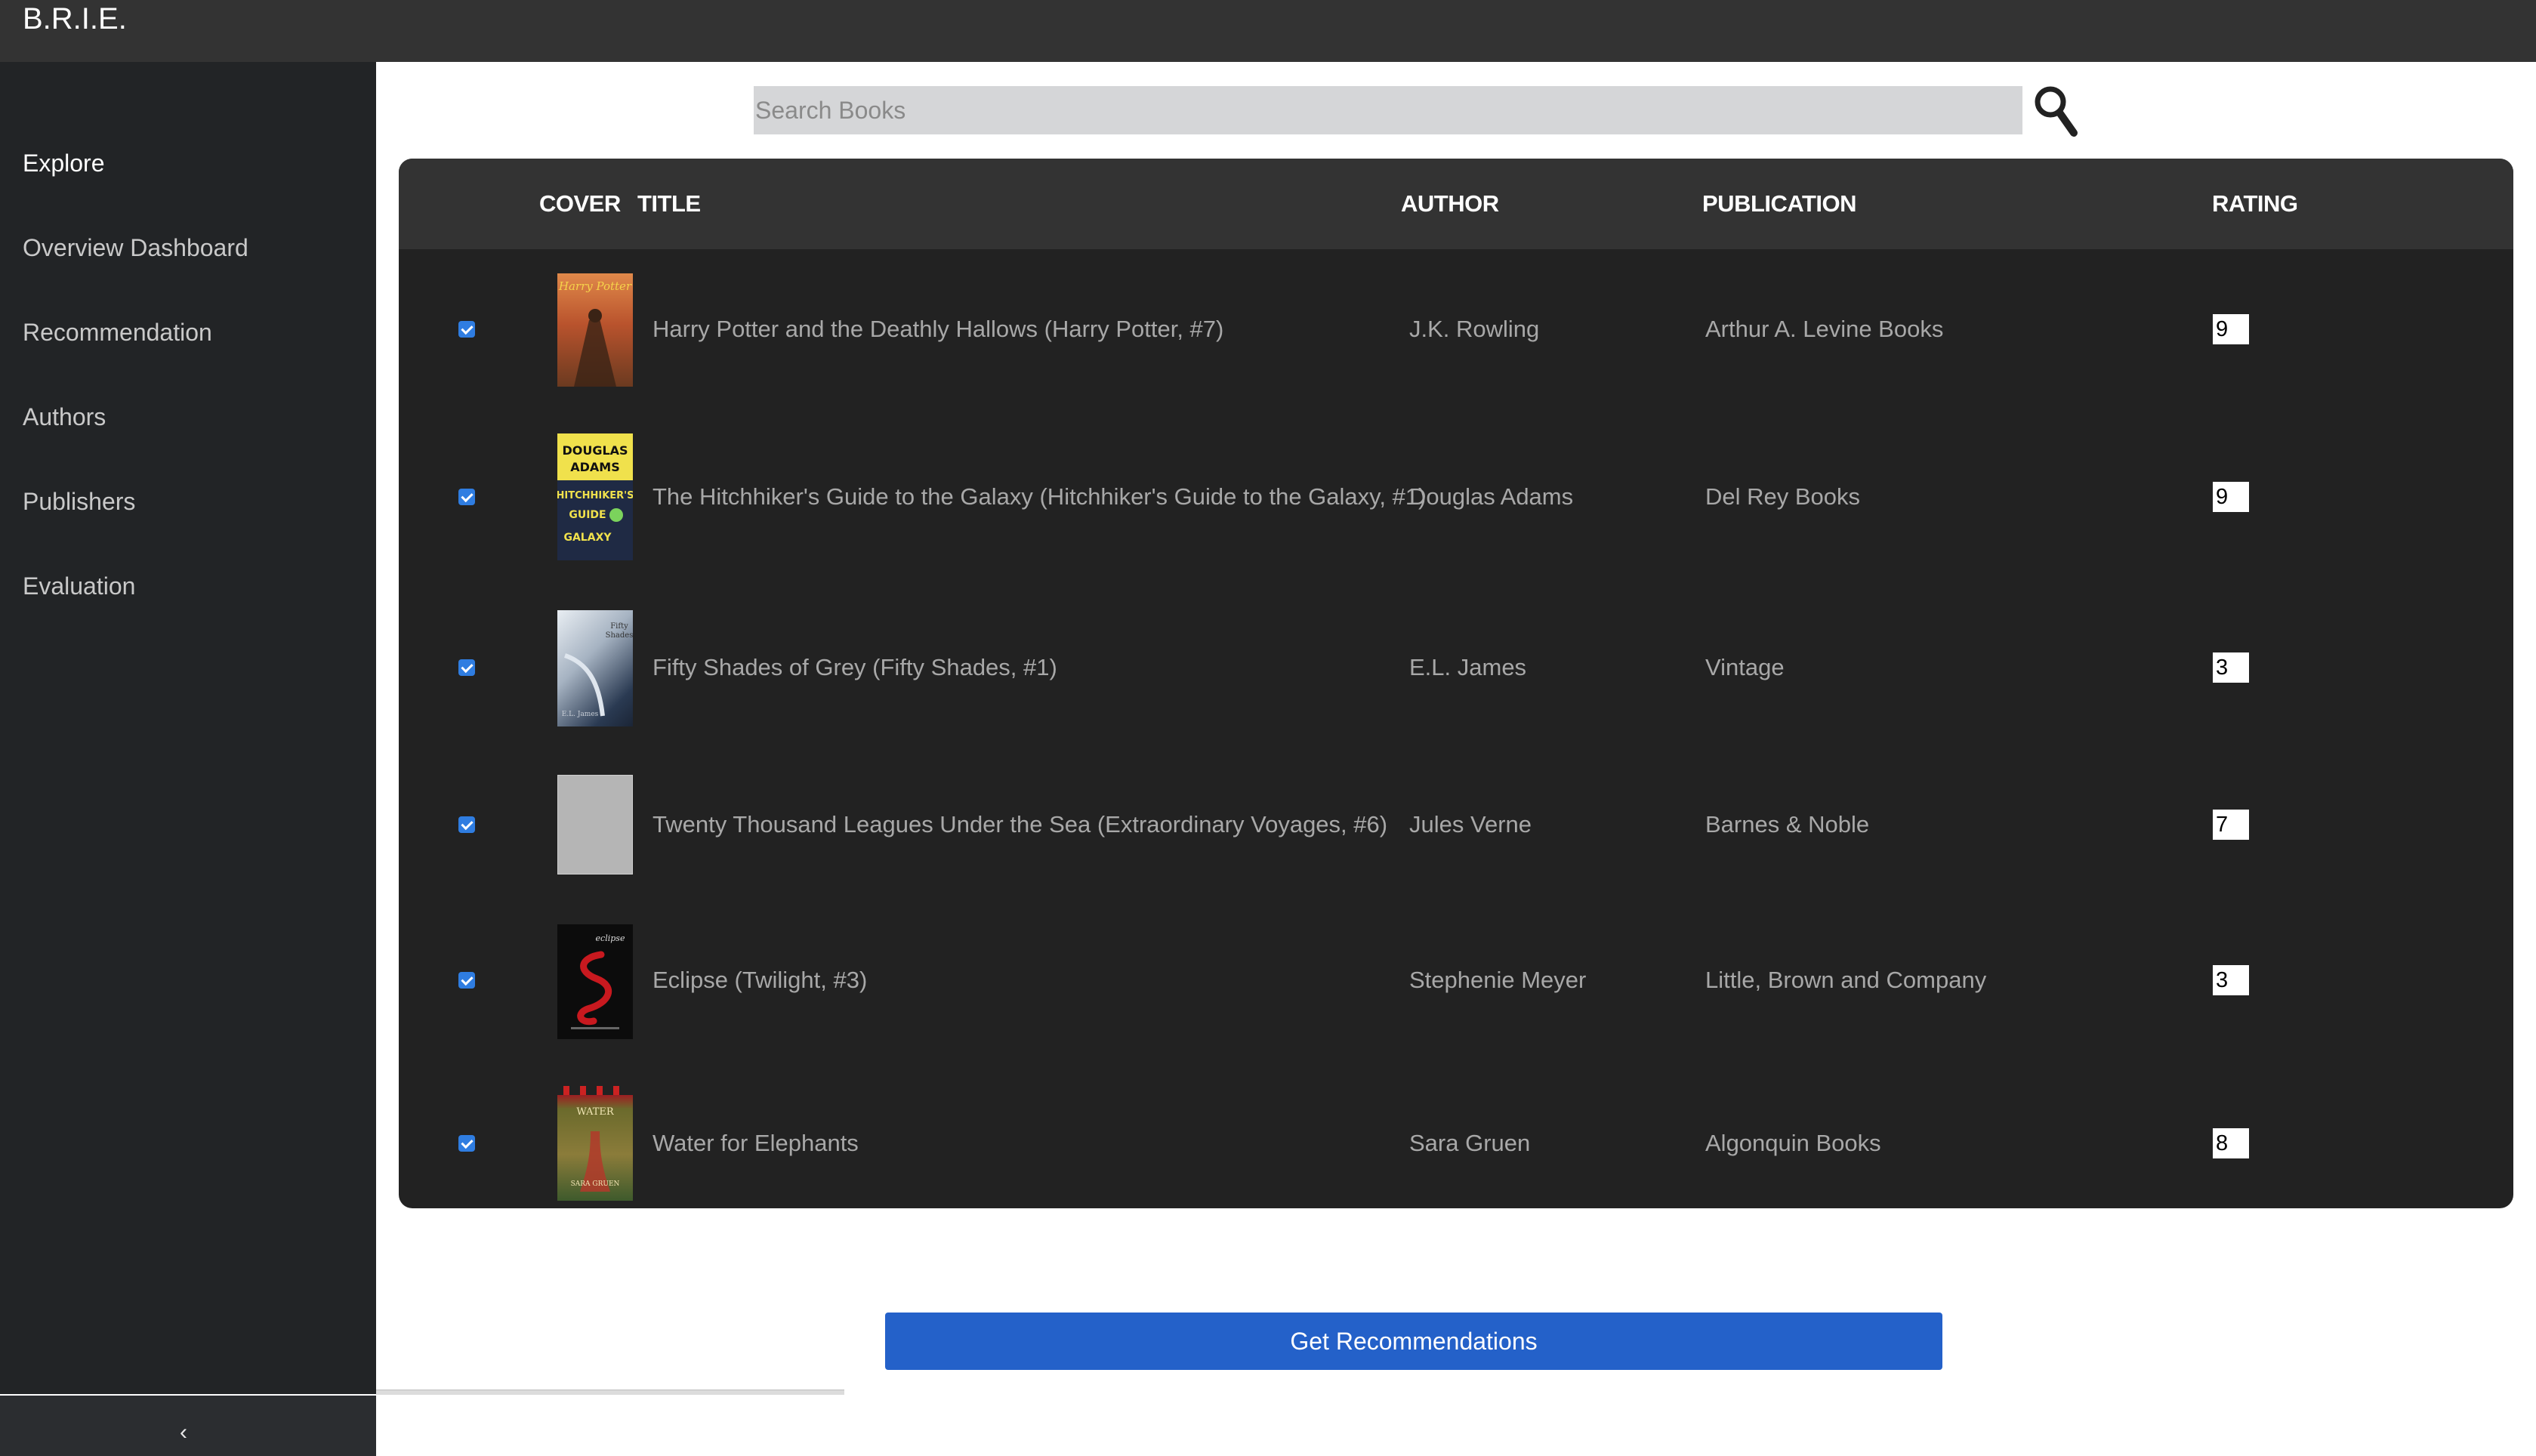 The width and height of the screenshot is (2536, 1456). I want to click on svg-text: Harry Potter, so click(595, 286).